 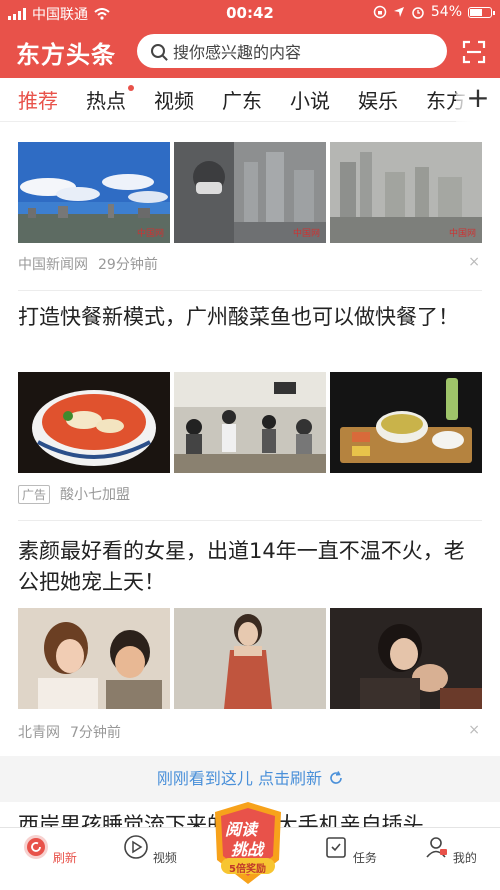 What do you see at coordinates (95, 495) in the screenshot?
I see `news-source: 酸小七加盟` at bounding box center [95, 495].